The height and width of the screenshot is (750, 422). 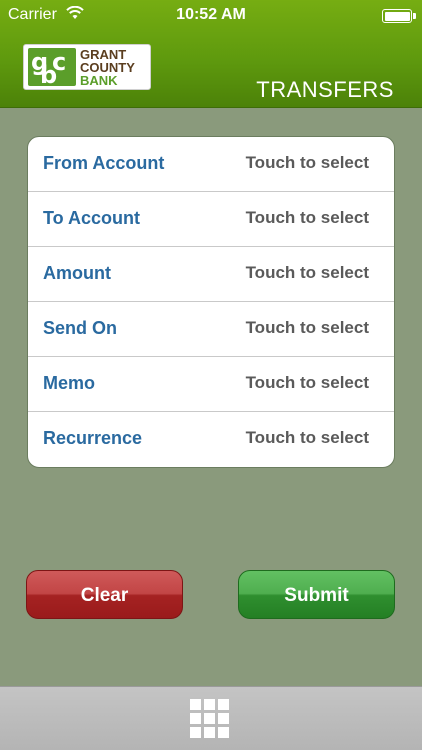 What do you see at coordinates (69, 383) in the screenshot?
I see `memo-label: Memo` at bounding box center [69, 383].